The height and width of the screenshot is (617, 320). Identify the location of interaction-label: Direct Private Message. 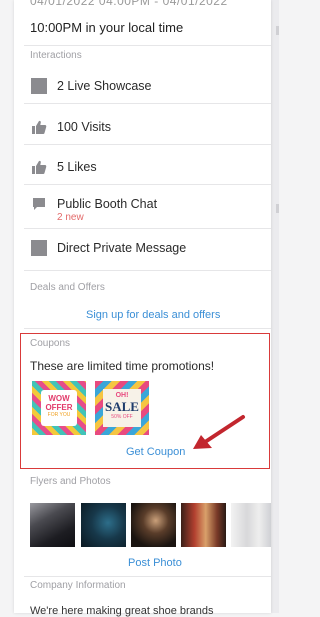
(122, 248).